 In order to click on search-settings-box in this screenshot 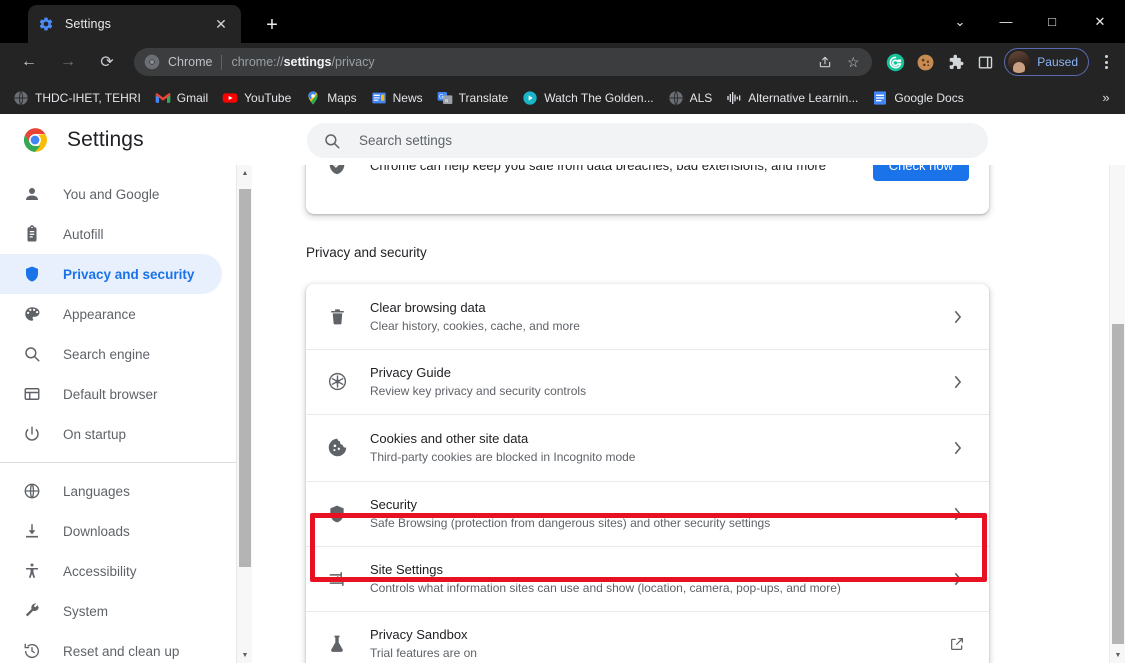, I will do `click(647, 140)`.